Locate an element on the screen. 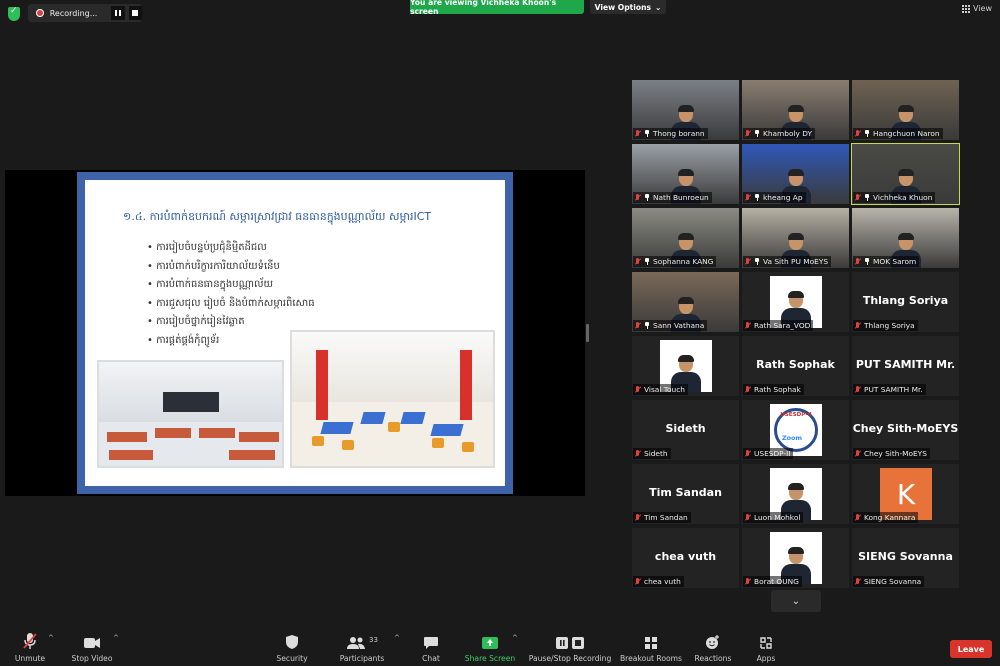 The width and height of the screenshot is (1000, 666). video-camera-icon is located at coordinates (92, 641).